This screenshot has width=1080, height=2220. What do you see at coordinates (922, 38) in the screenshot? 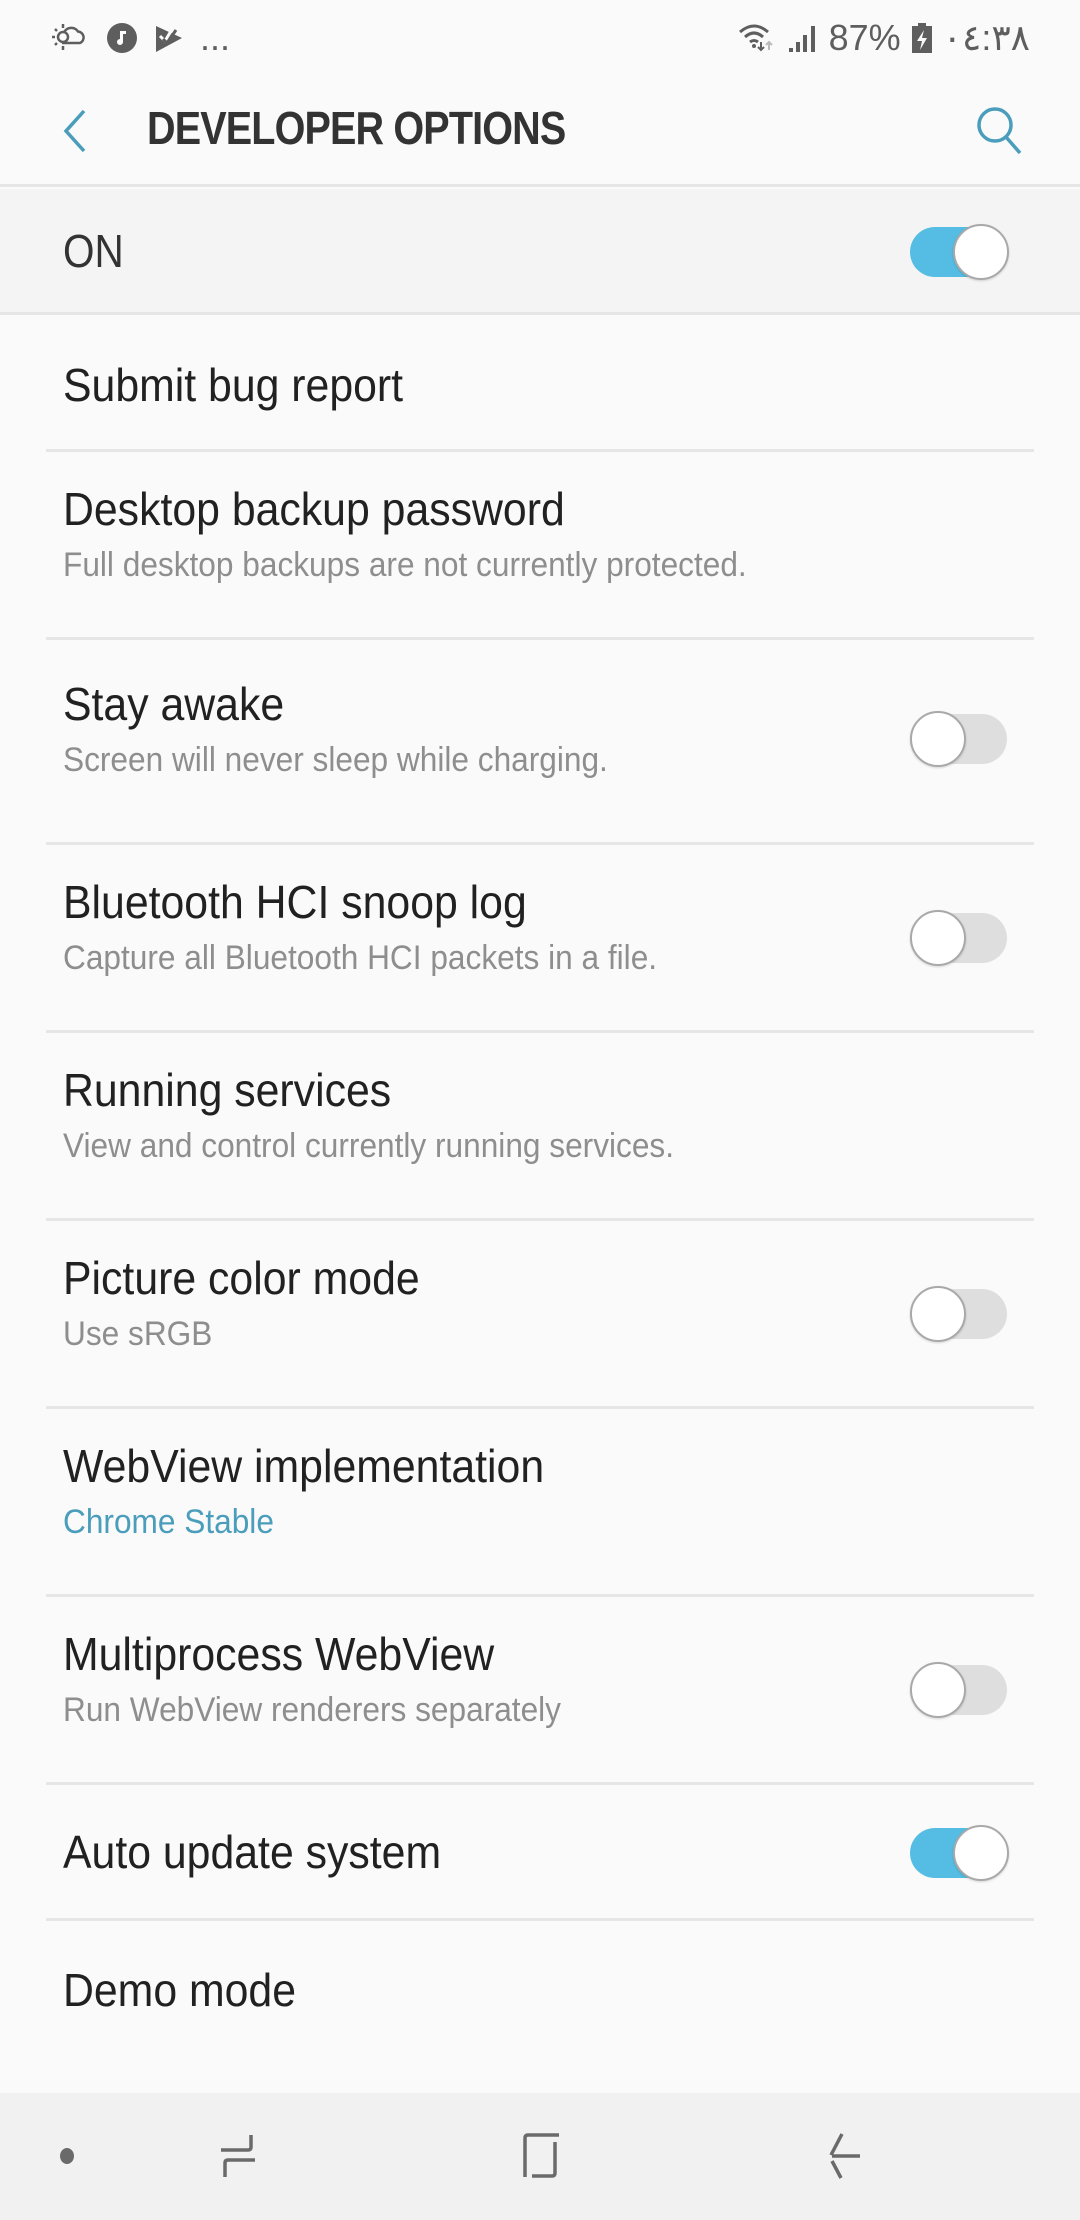
I see `battery-charging-icon` at bounding box center [922, 38].